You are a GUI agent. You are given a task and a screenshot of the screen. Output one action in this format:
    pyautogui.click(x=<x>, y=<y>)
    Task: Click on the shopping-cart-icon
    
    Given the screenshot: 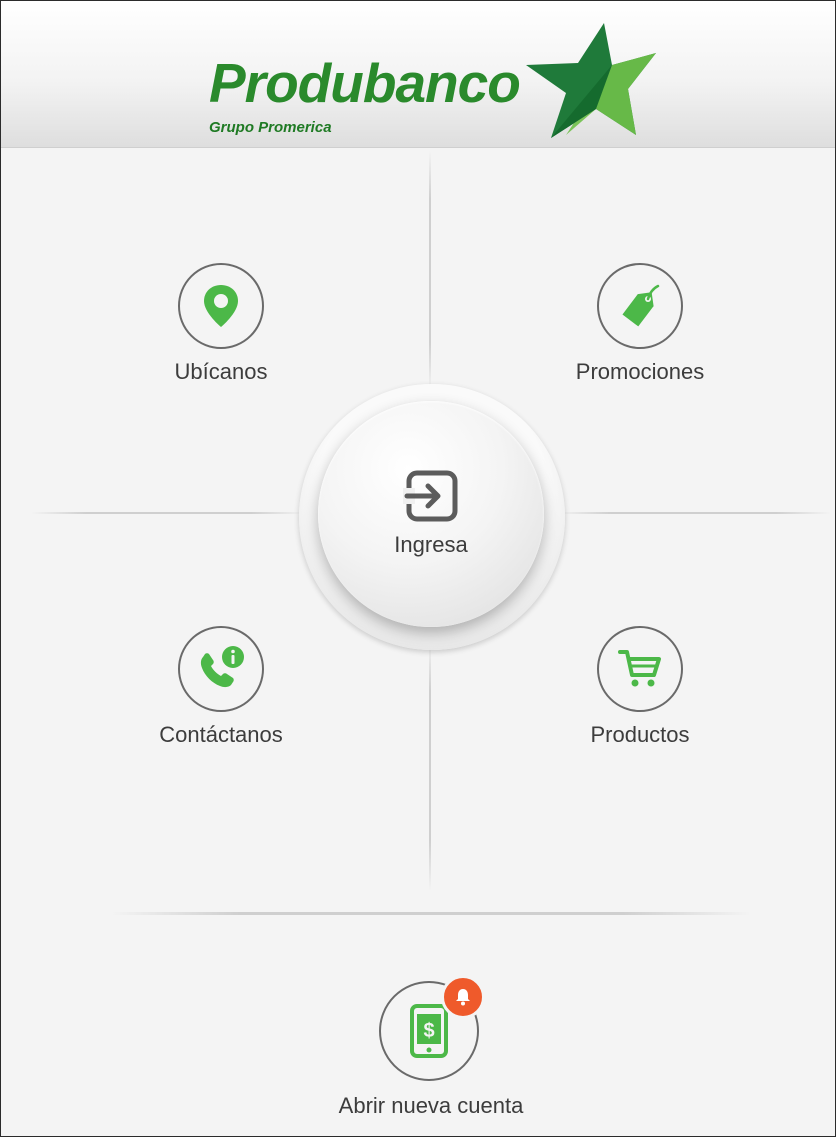 What is the action you would take?
    pyautogui.click(x=639, y=668)
    